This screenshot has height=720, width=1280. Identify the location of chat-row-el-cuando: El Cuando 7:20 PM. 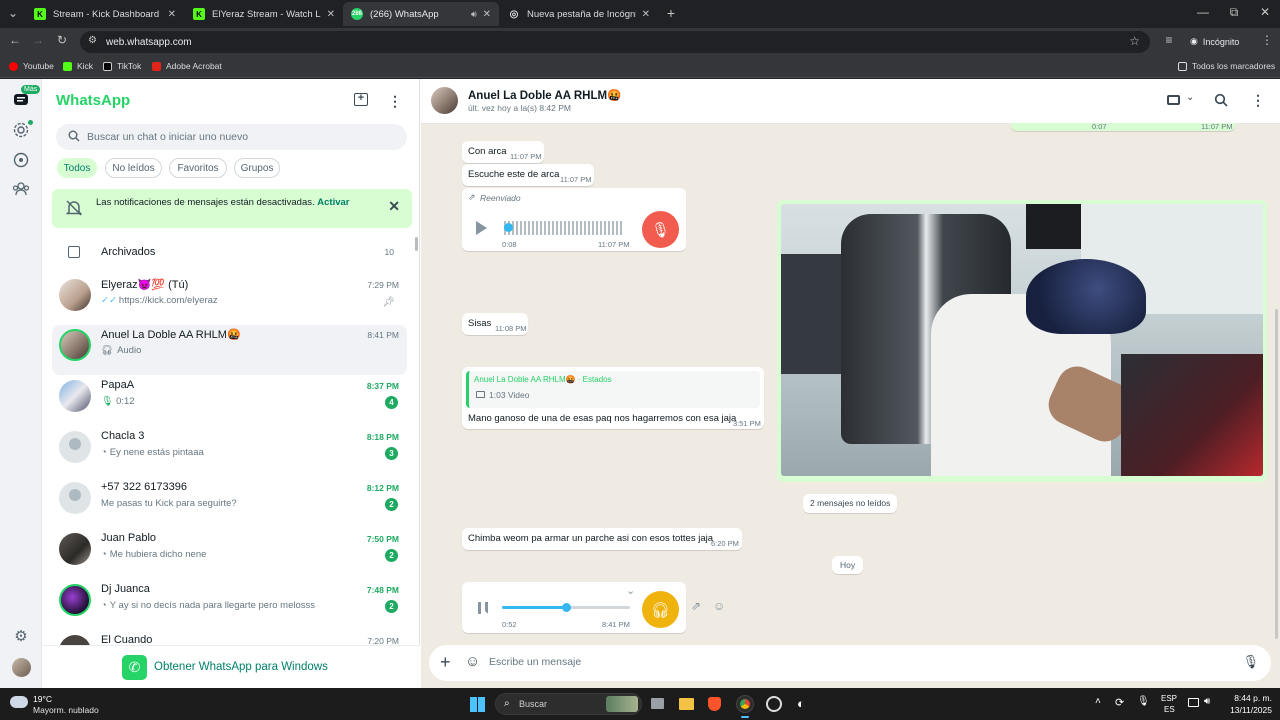
(229, 638).